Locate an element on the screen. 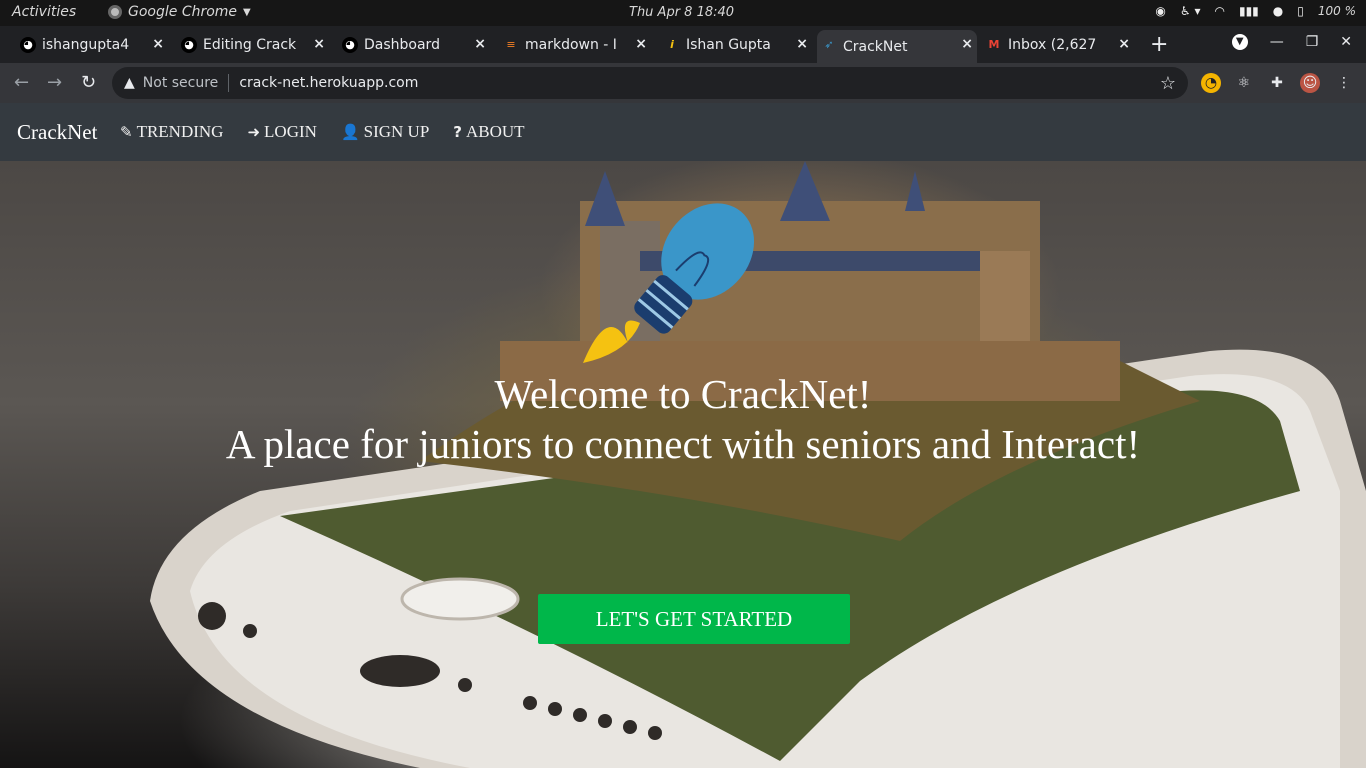  url-text: crack-net.herokuapp.com is located at coordinates (328, 83).